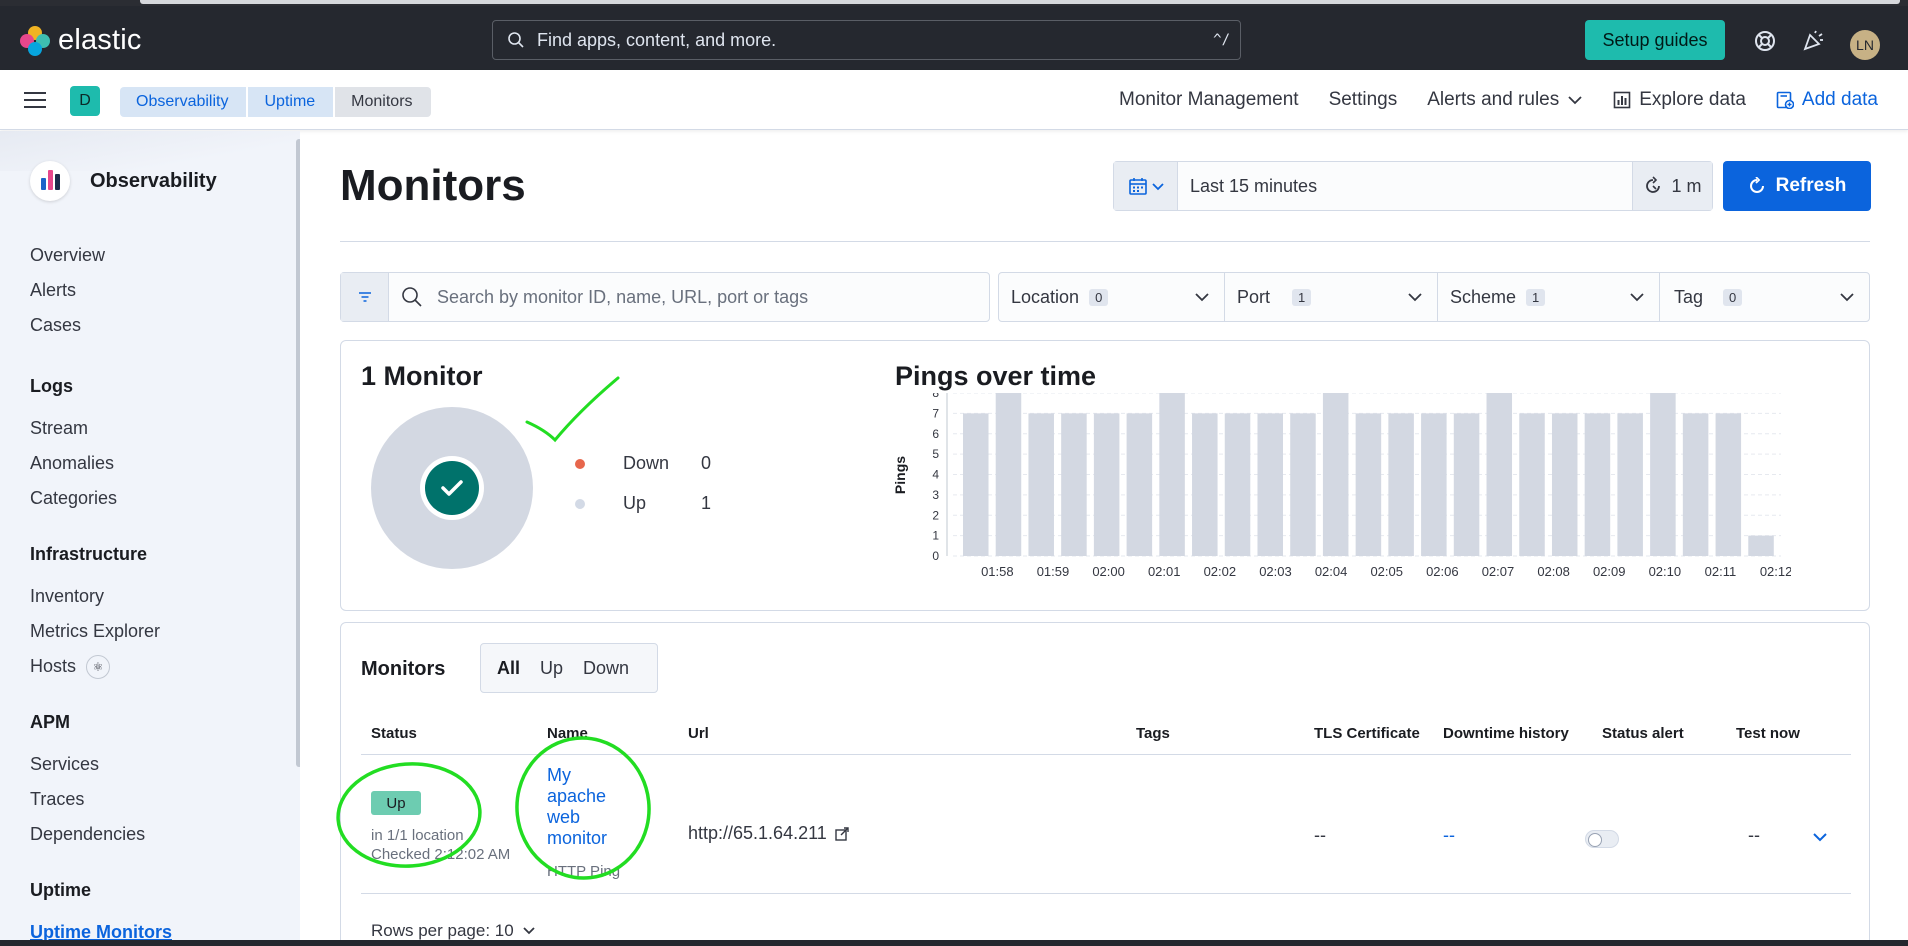  Describe the element at coordinates (1146, 186) in the screenshot. I see `quick-menu-button` at that location.